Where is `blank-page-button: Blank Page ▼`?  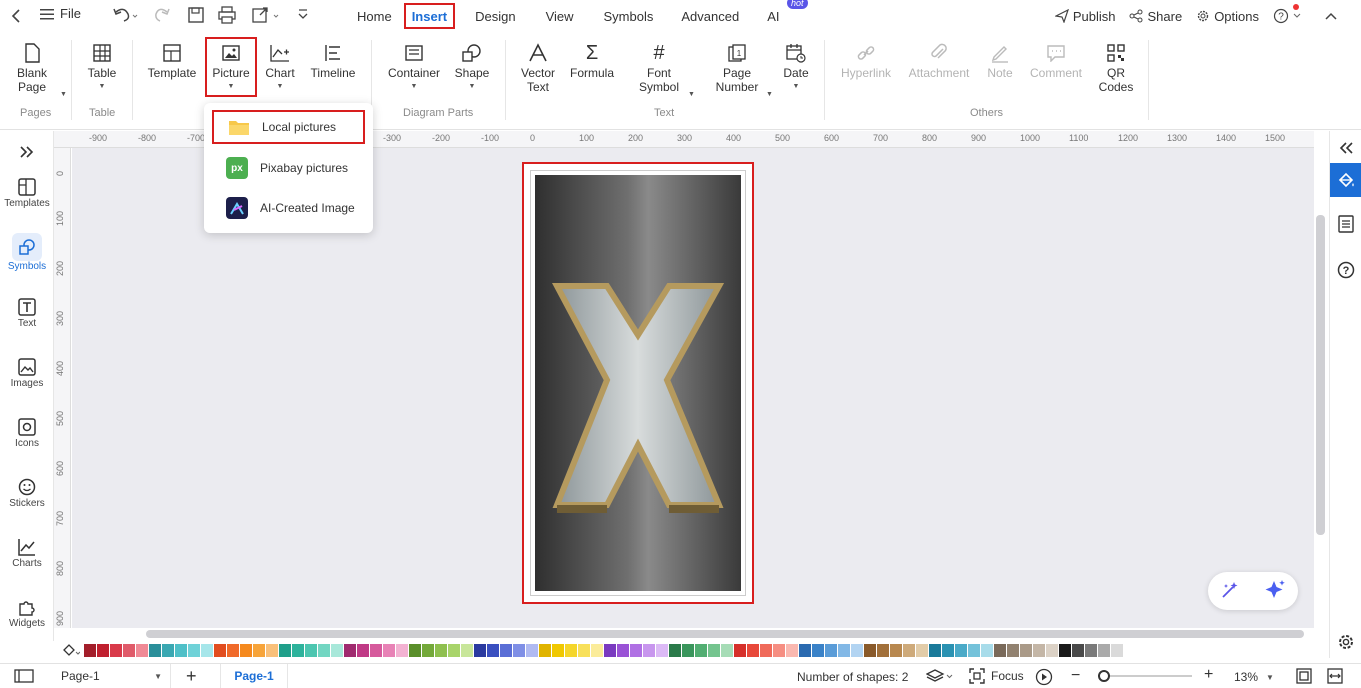 blank-page-button: Blank Page ▼ is located at coordinates (40, 69).